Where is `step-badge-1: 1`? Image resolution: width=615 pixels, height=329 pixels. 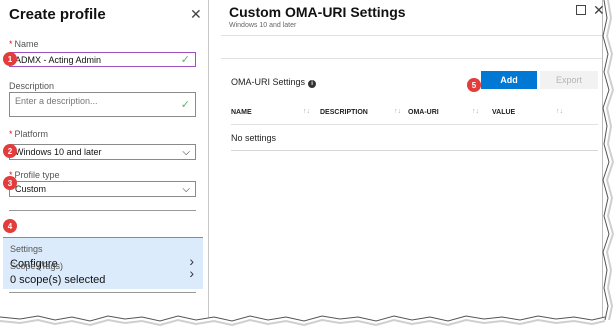 step-badge-1: 1 is located at coordinates (10, 59).